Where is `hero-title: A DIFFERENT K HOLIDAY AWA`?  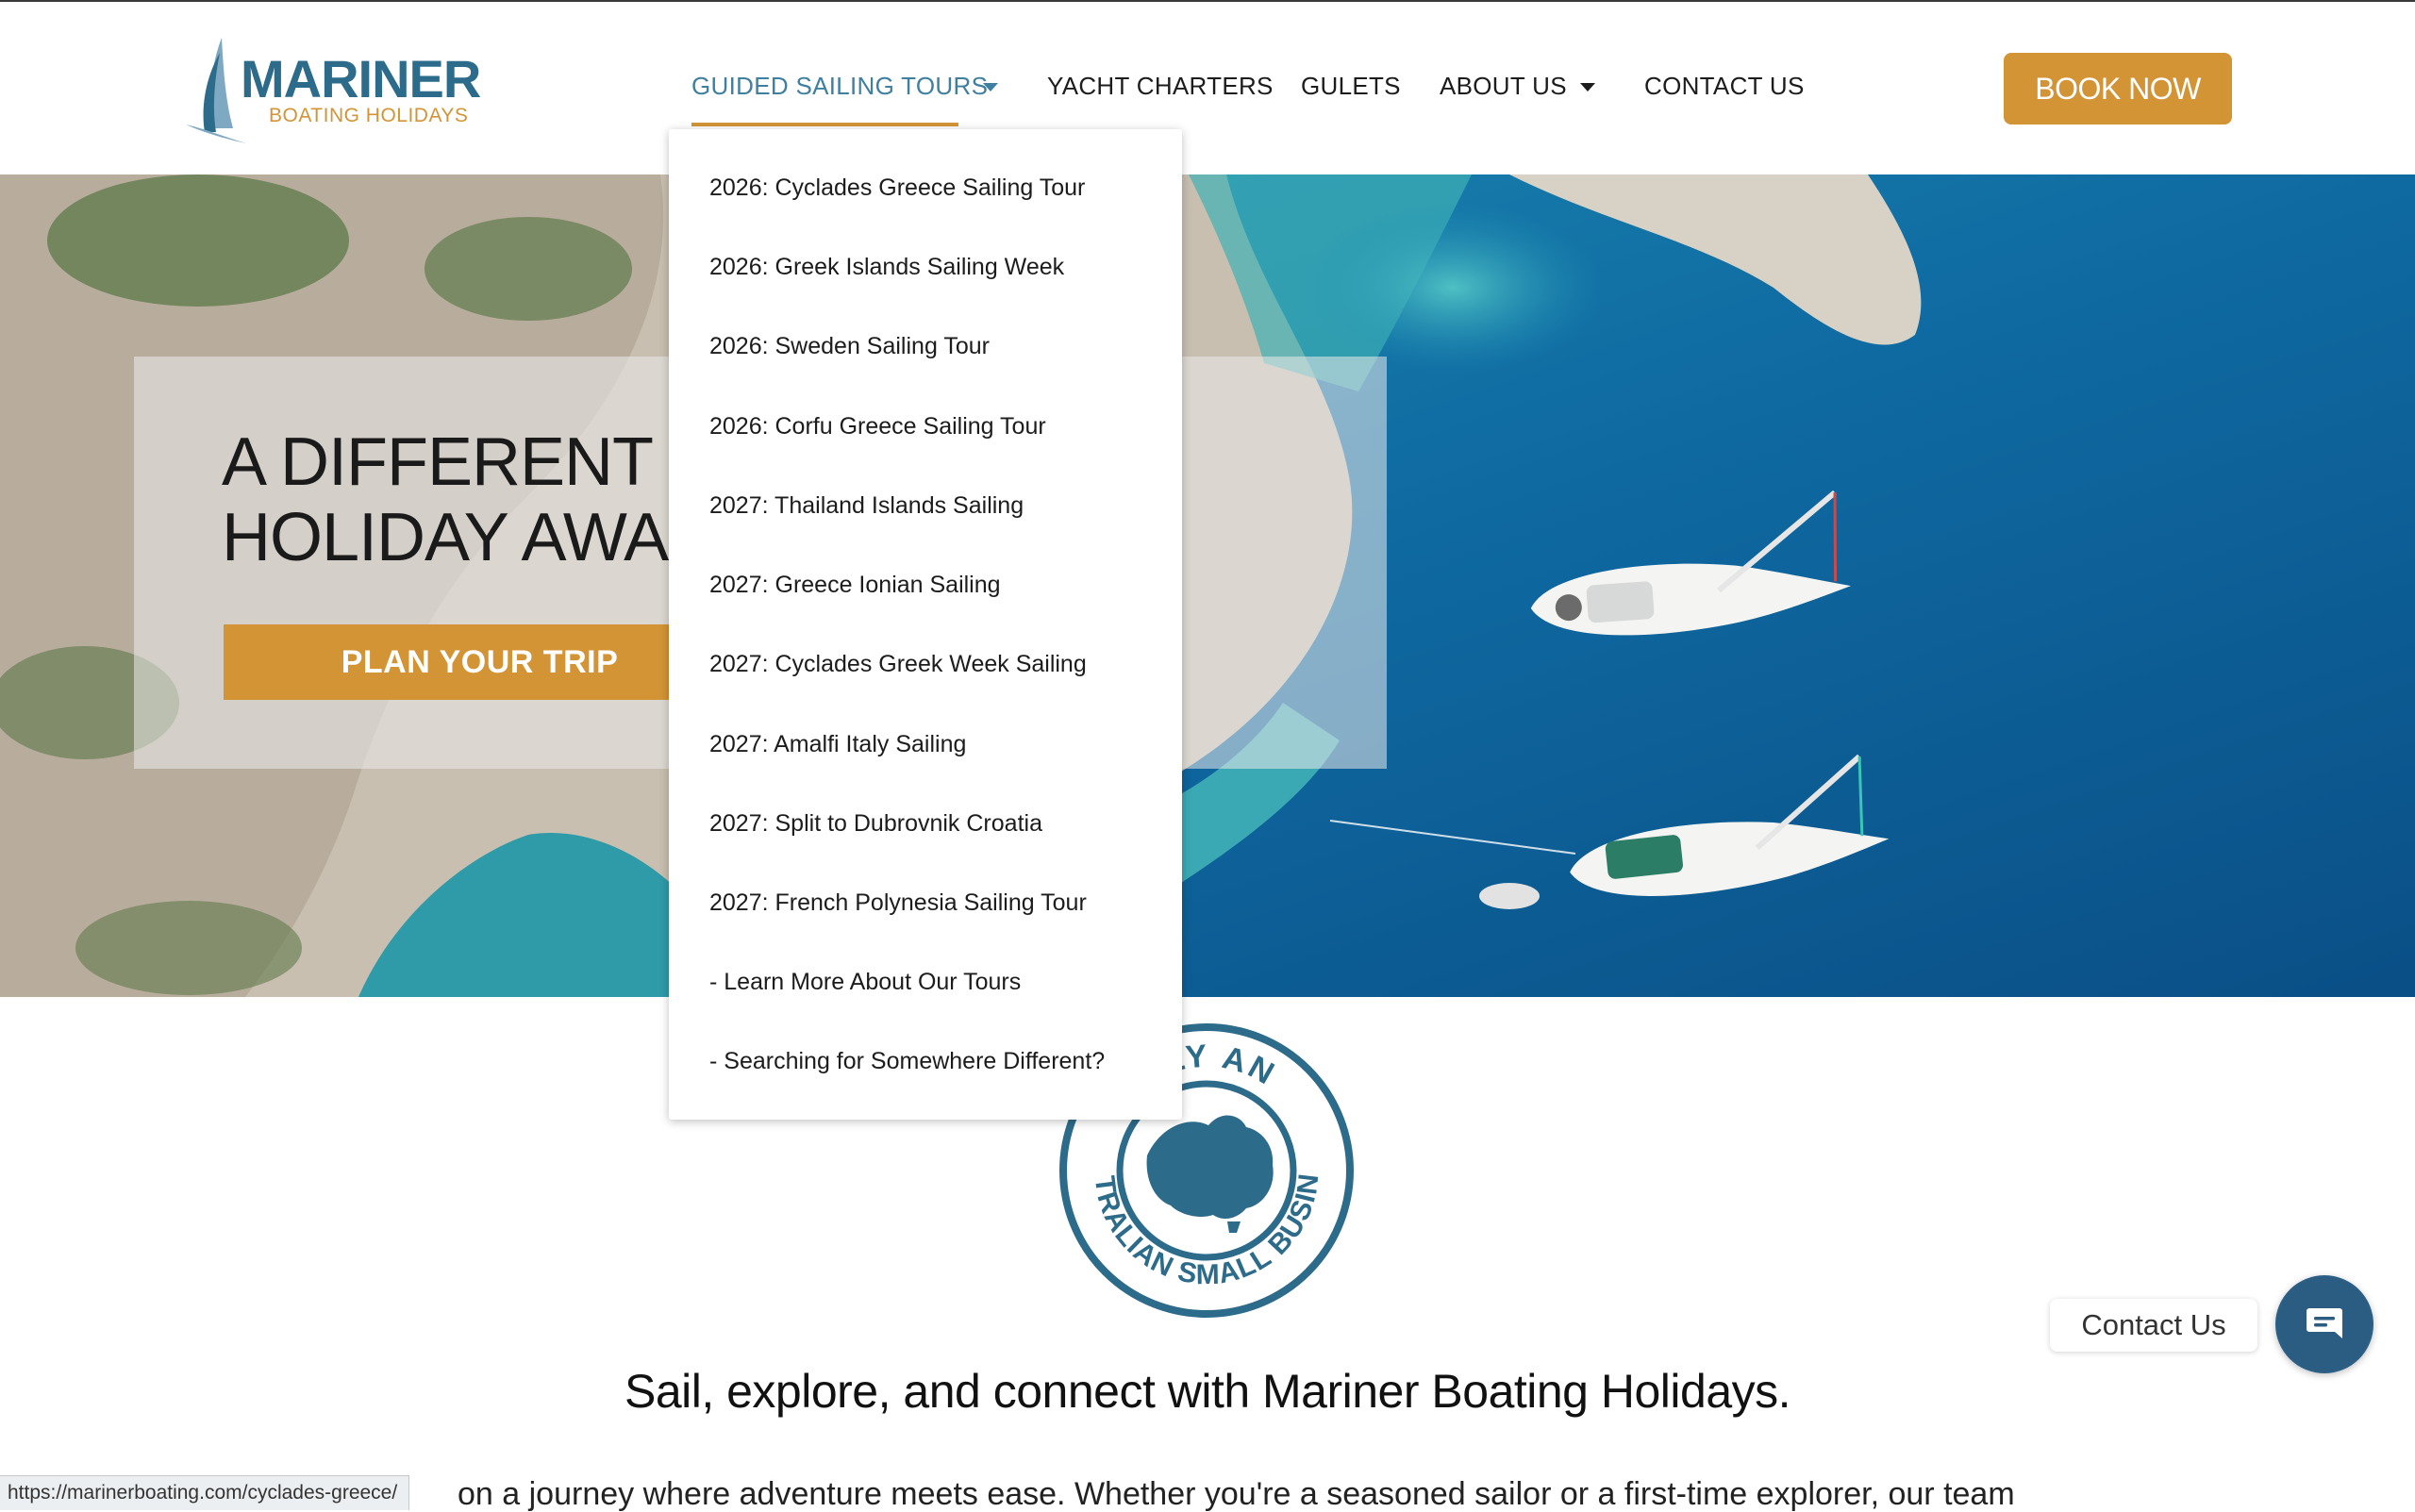
hero-title: A DIFFERENT K HOLIDAY AWA is located at coordinates (469, 499).